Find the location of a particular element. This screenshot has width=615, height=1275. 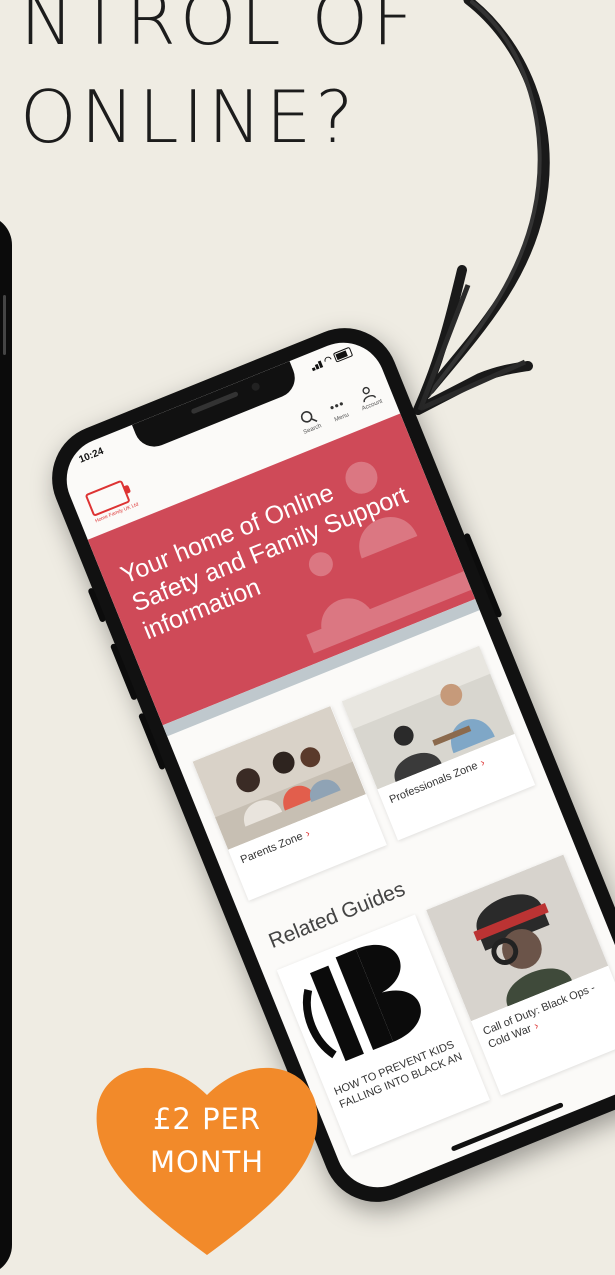

wifi-icon: ◠ is located at coordinates (328, 359).